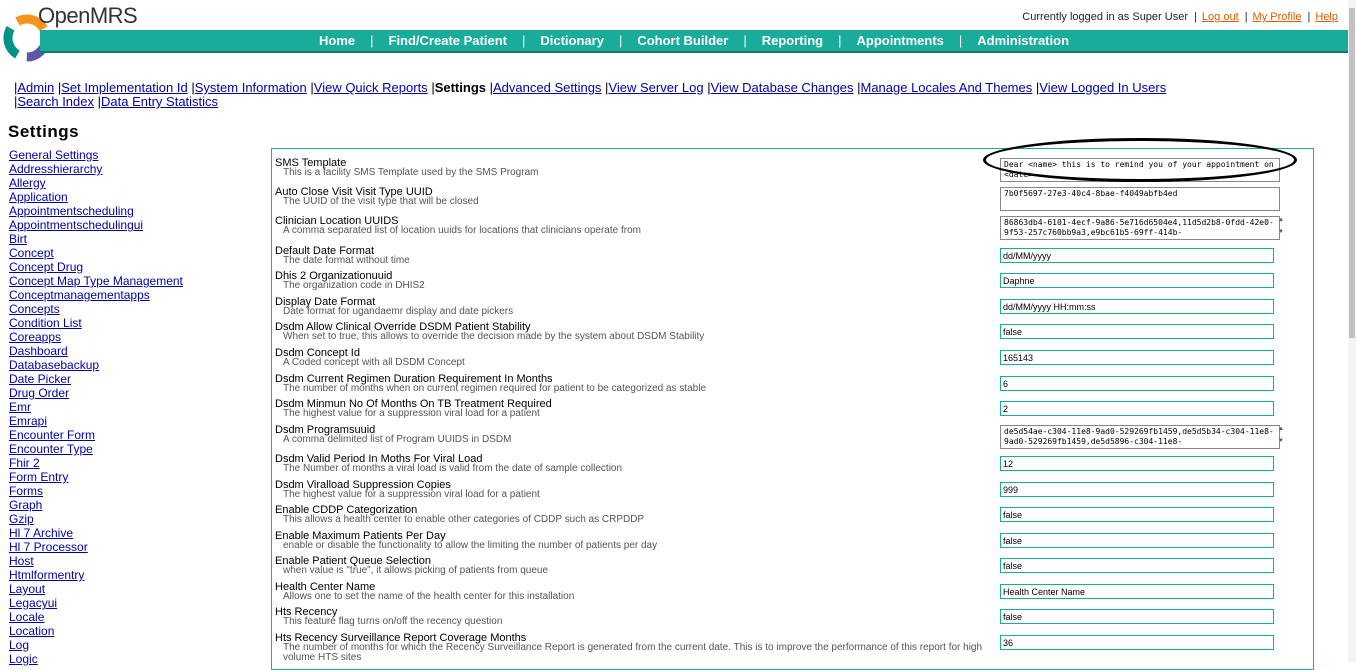 The height and width of the screenshot is (670, 1356). What do you see at coordinates (129, 463) in the screenshot?
I see `sidebar-item-fhir-2: Fhir 2` at bounding box center [129, 463].